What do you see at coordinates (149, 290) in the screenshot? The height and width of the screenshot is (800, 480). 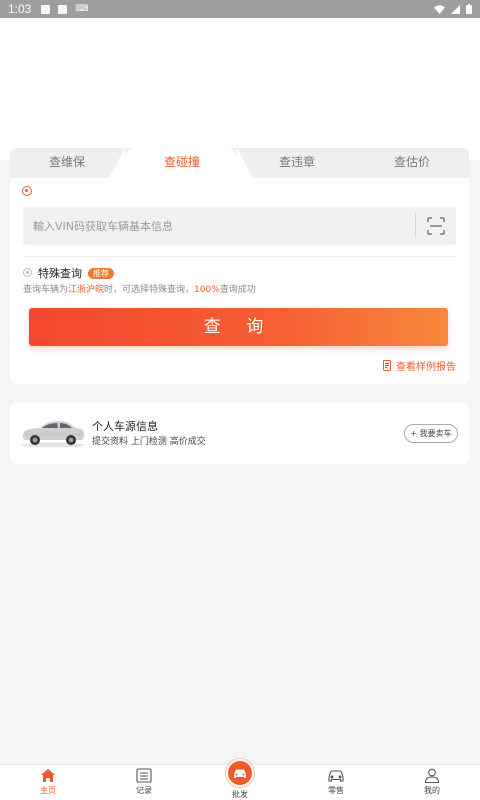 I see `desc-mid: 时，可选择特殊查询，` at bounding box center [149, 290].